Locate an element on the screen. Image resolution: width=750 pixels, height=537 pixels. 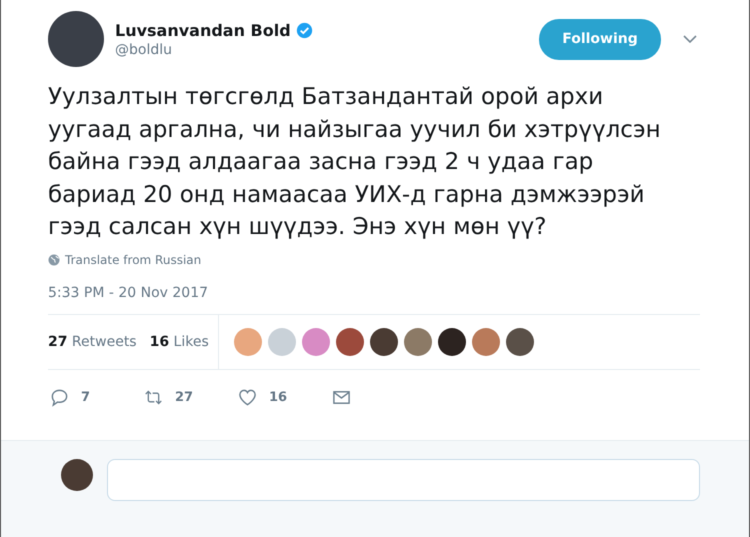
action-count: 7 is located at coordinates (85, 397).